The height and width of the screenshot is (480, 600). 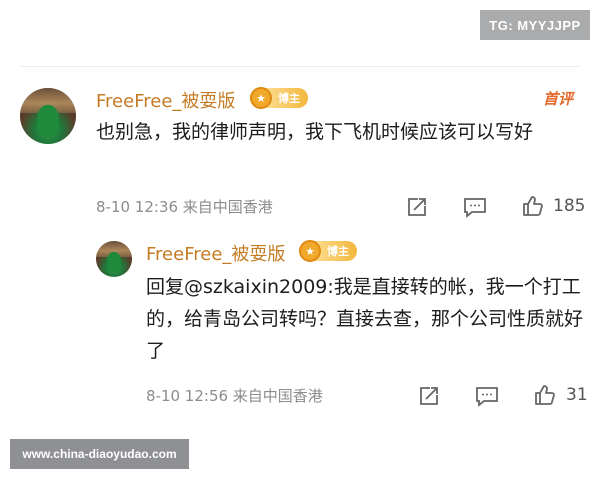 I want to click on like-icon, so click(x=533, y=206).